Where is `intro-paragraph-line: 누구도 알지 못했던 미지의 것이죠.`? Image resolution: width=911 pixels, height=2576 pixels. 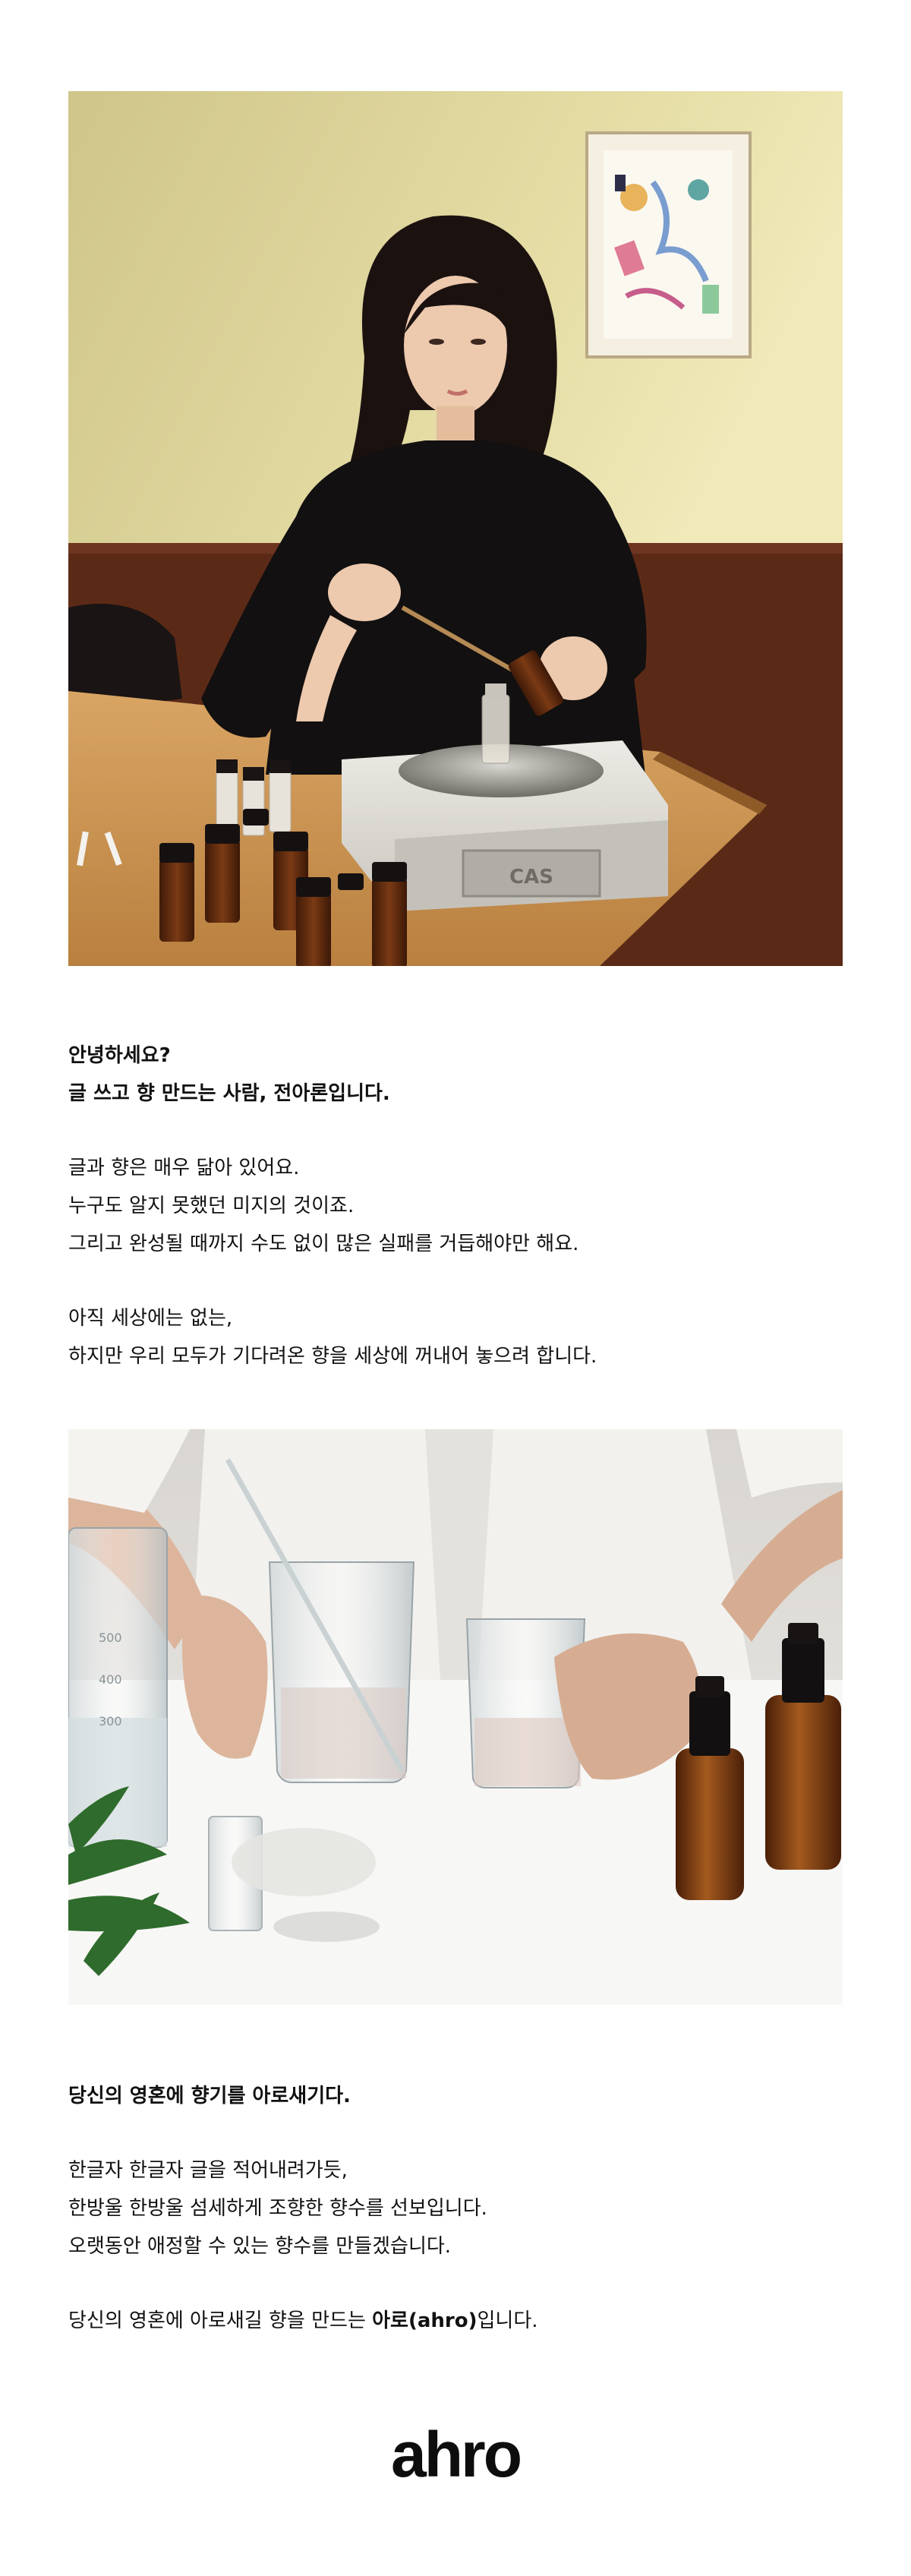
intro-paragraph-line: 누구도 알지 못했던 미지의 것이죠. is located at coordinates (211, 1206).